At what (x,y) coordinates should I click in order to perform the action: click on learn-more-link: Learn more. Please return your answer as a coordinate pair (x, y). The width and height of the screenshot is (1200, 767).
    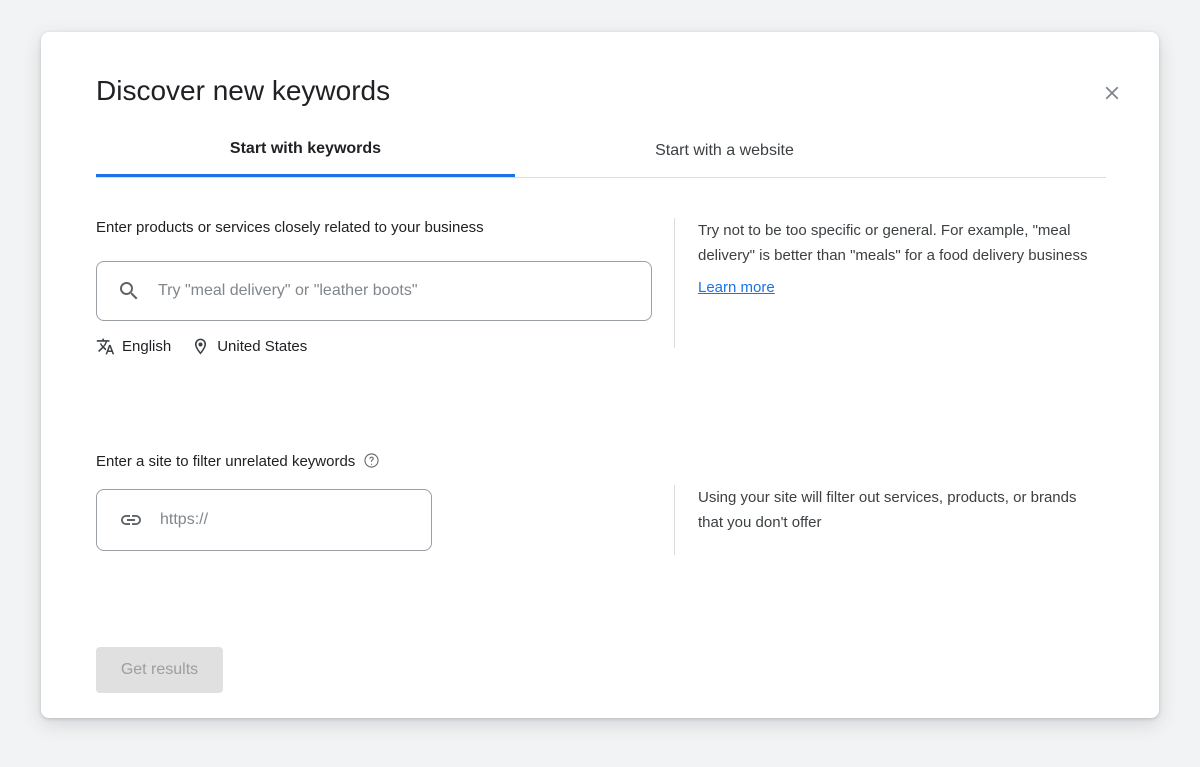
    Looking at the image, I should click on (736, 287).